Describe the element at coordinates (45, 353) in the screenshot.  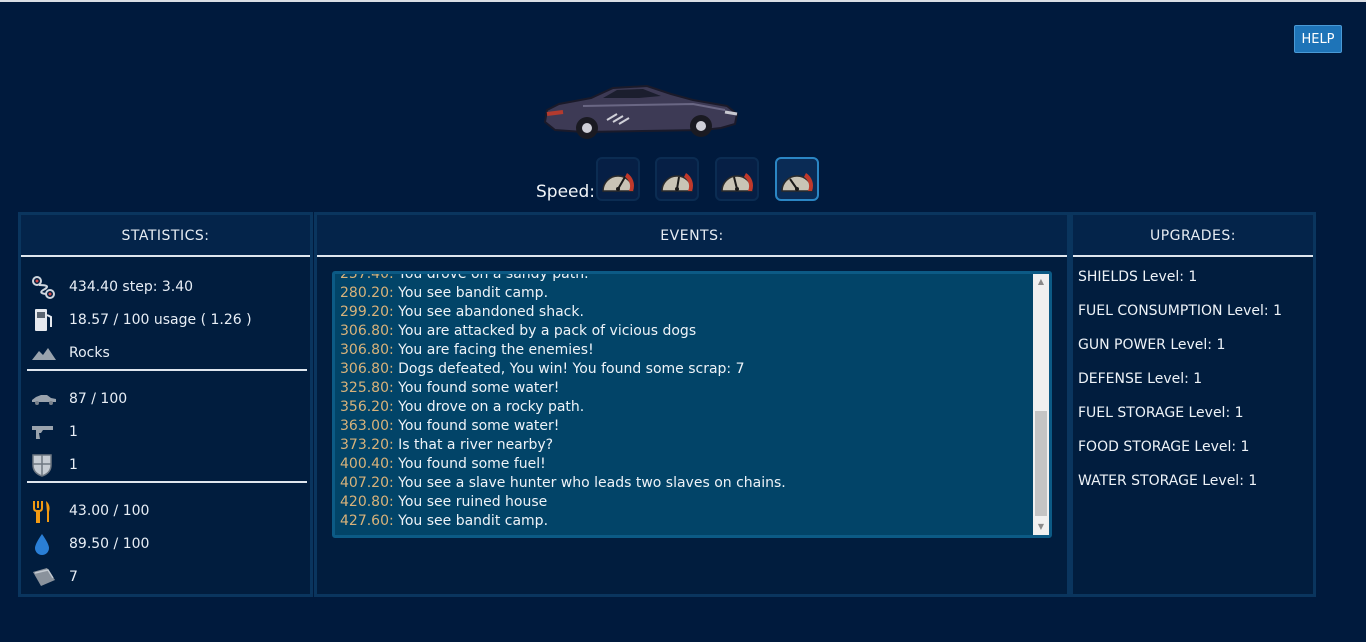
I see `mountain-icon` at that location.